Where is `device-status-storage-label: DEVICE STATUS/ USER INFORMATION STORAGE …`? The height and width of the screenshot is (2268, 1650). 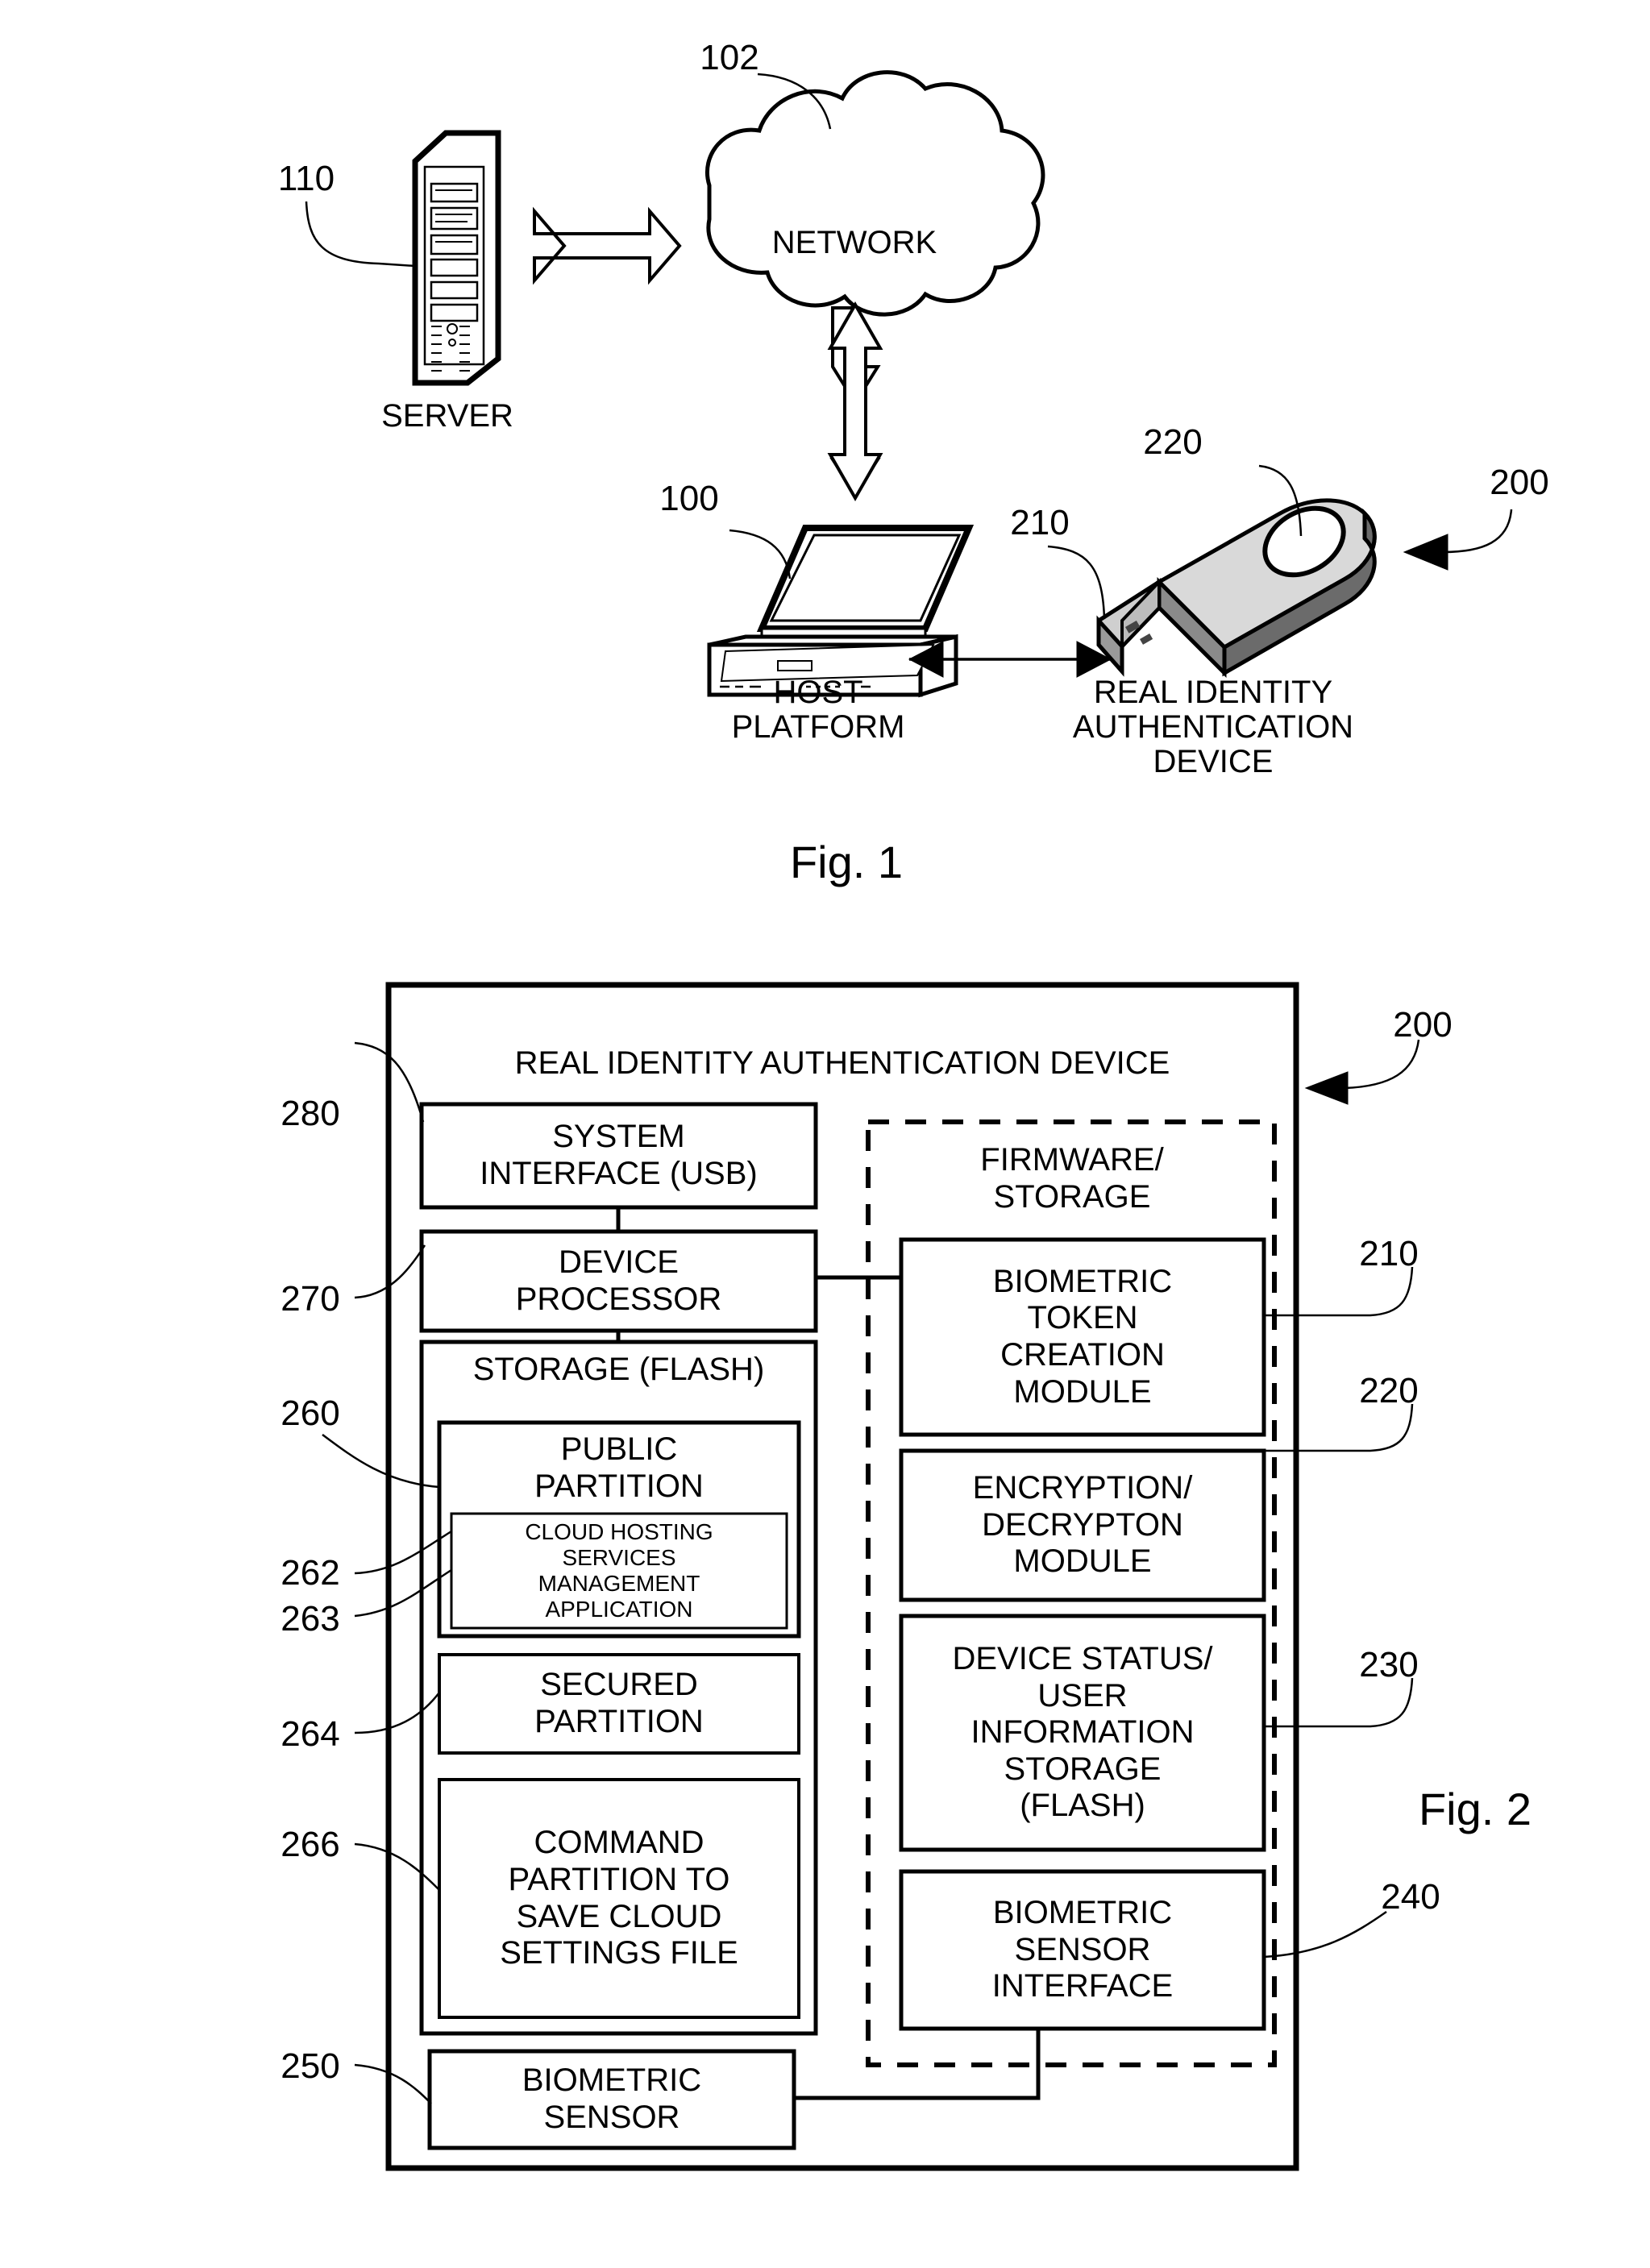
device-status-storage-label: DEVICE STATUS/ USER INFORMATION STORAGE … is located at coordinates (1082, 1732).